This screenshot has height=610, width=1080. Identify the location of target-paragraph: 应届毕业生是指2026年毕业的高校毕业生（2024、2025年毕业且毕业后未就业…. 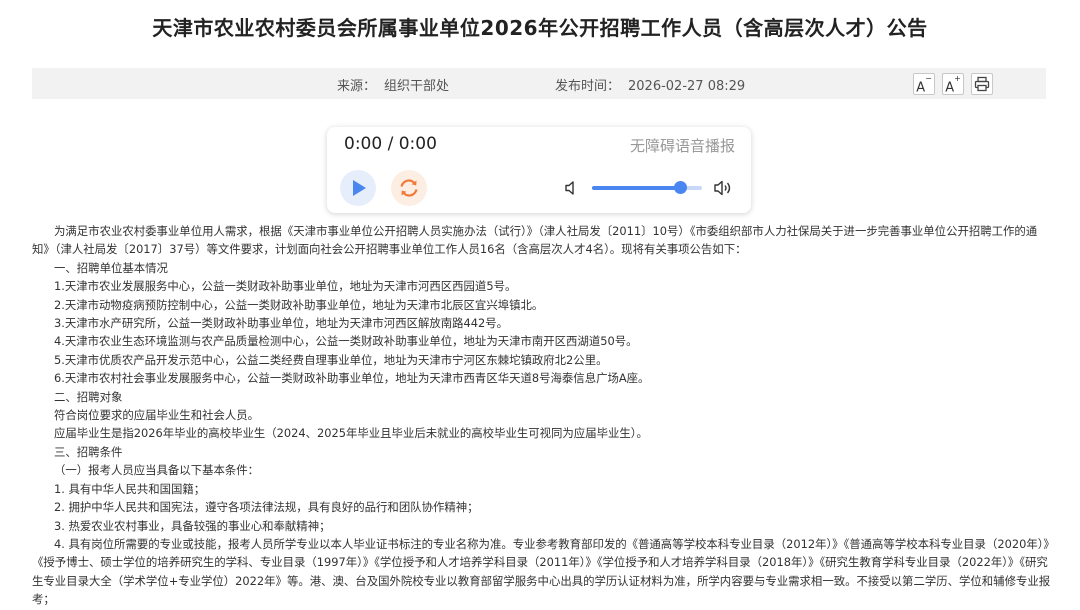
(351, 433).